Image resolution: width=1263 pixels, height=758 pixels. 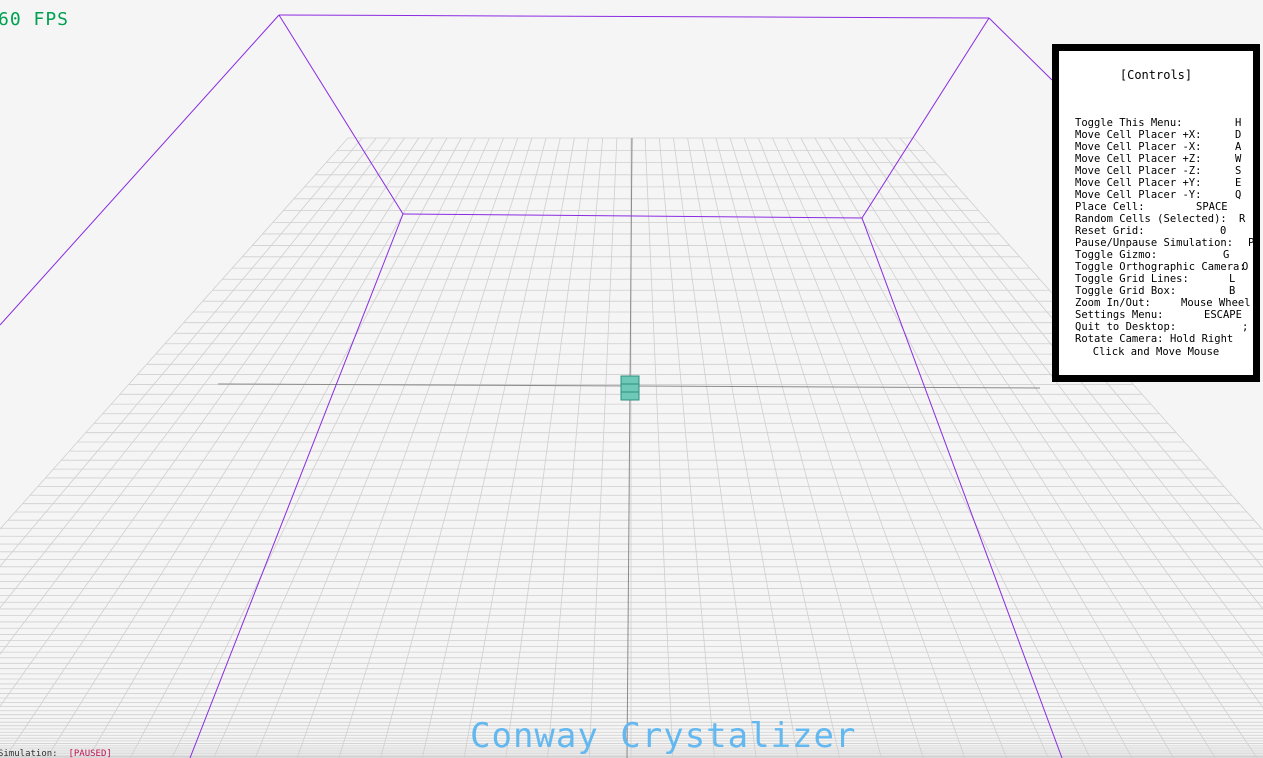 I want to click on control-key: B, so click(x=1232, y=291).